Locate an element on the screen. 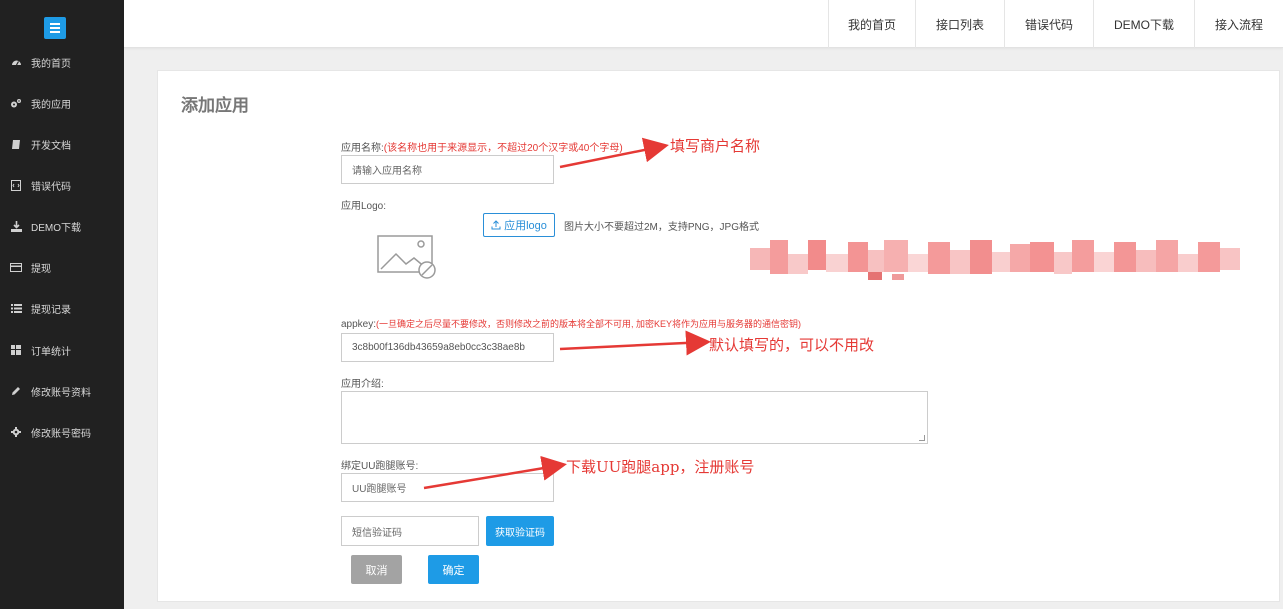 This screenshot has width=1283, height=609. annotation-fill-merchant-name: 填写商户名称 is located at coordinates (715, 146).